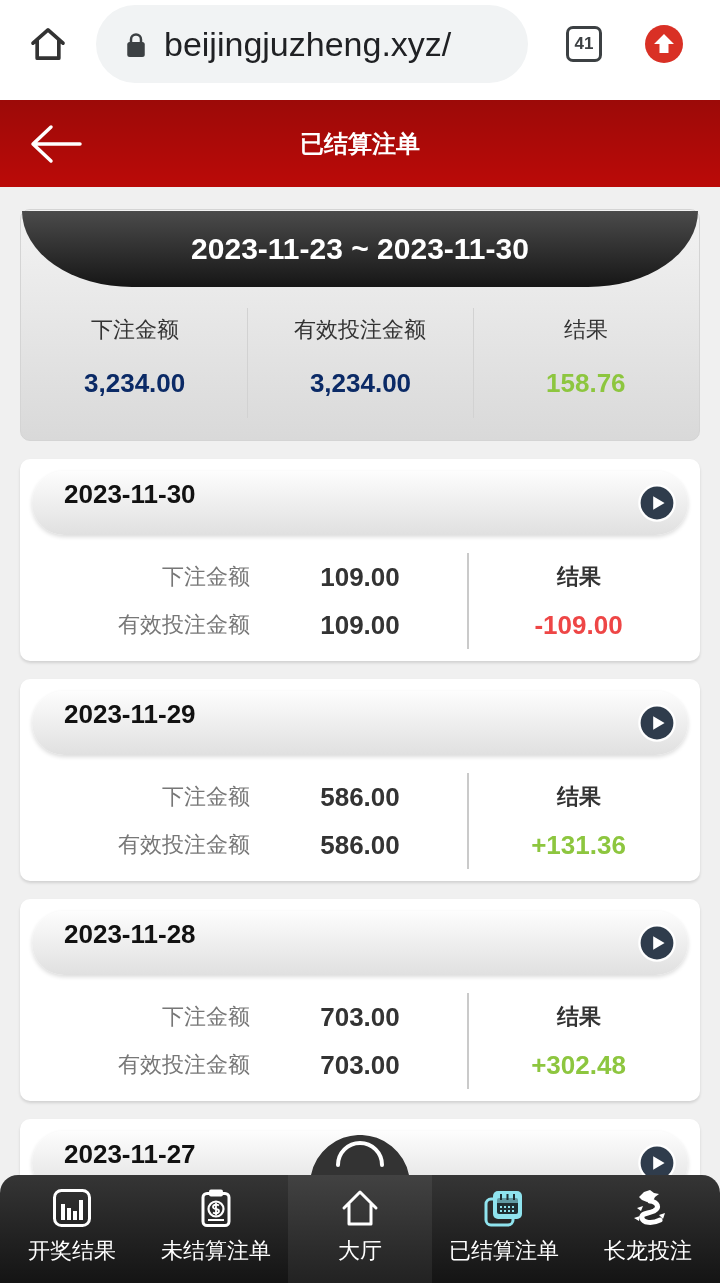  What do you see at coordinates (586, 383) in the screenshot?
I see `stat-value: 158.76` at bounding box center [586, 383].